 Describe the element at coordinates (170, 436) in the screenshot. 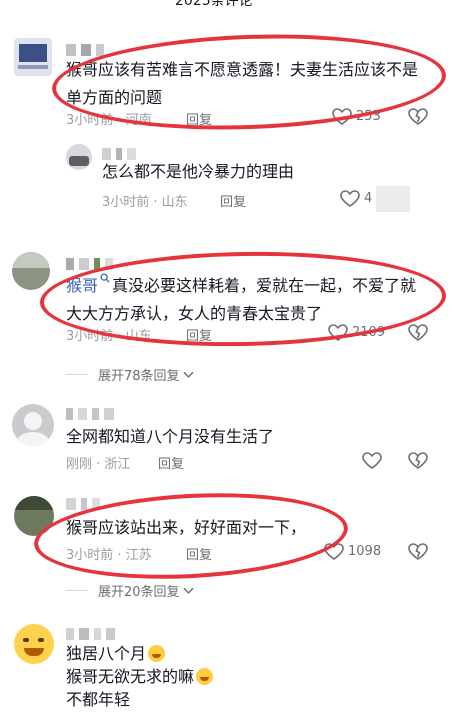

I see `comment-text: 全网都知道八个月没有生活了` at that location.